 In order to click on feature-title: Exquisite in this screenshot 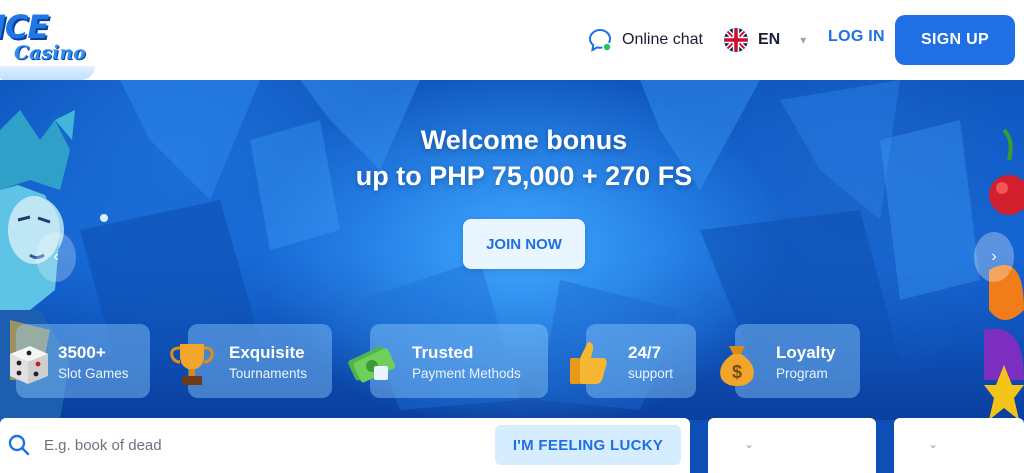, I will do `click(267, 352)`.